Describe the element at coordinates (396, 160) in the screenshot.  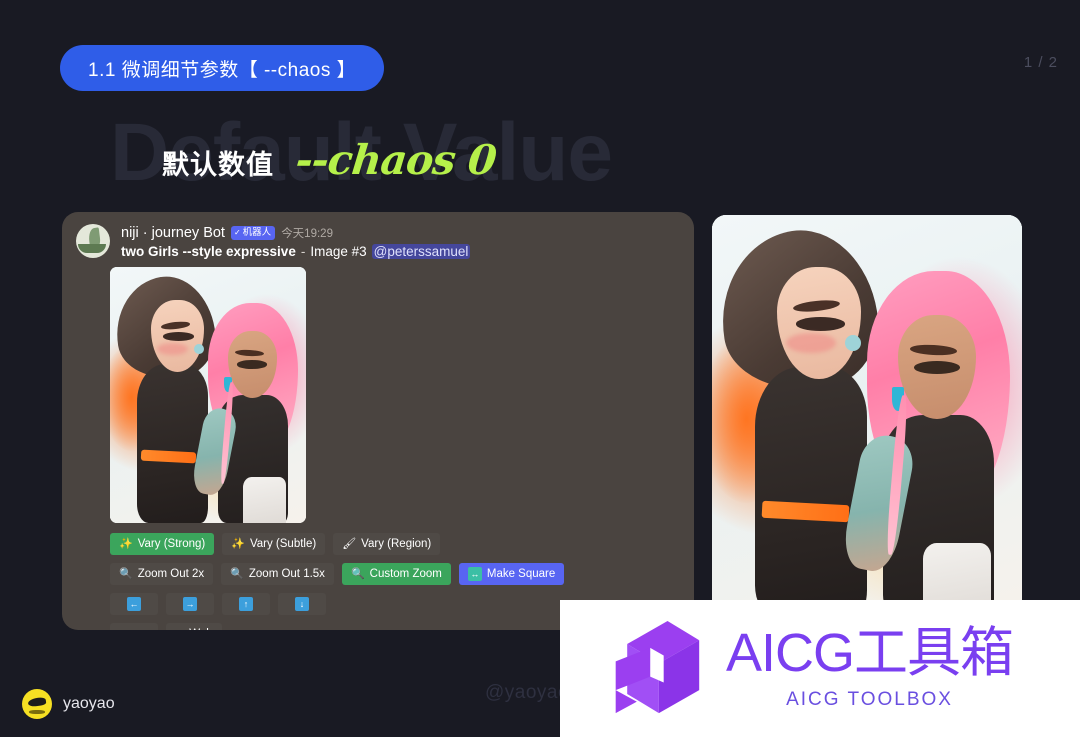
I see `headline-parameter: --chaos 0` at that location.